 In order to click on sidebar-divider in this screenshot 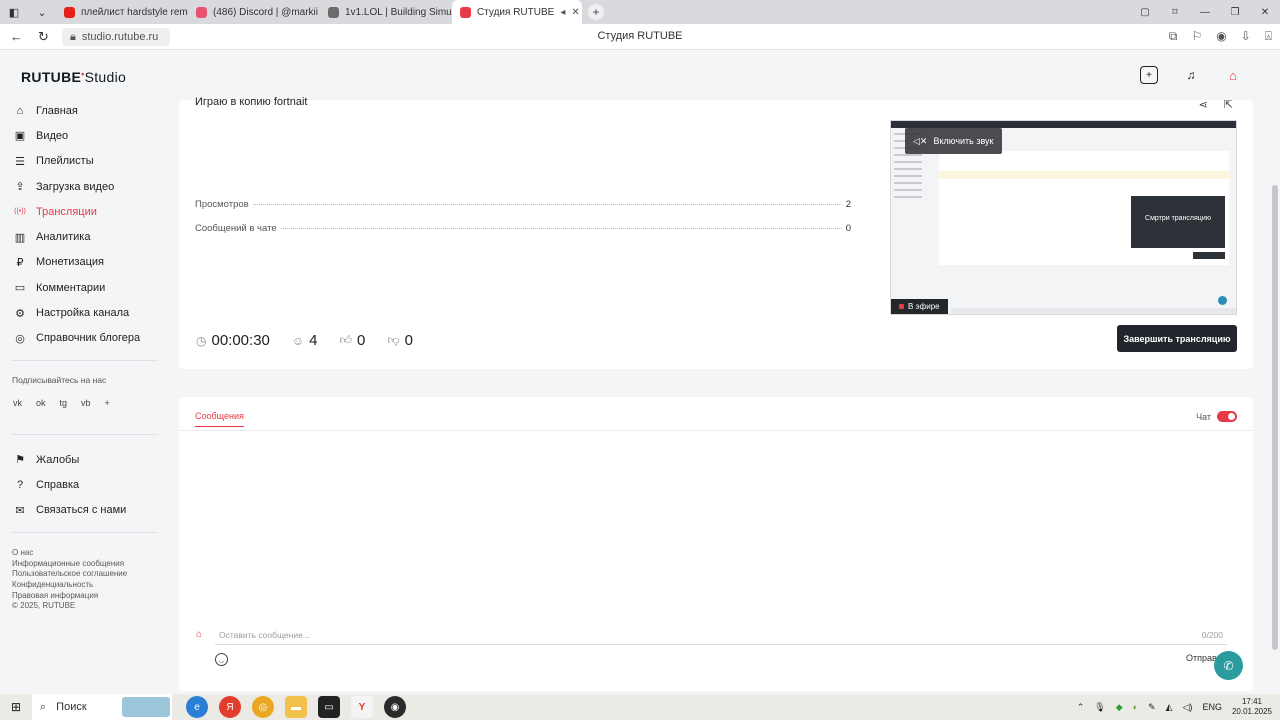, I will do `click(85, 532)`.